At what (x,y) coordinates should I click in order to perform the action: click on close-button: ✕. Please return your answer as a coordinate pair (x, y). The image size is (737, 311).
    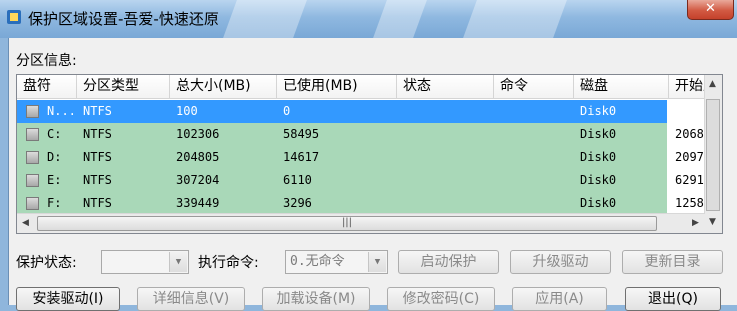
    Looking at the image, I should click on (710, 10).